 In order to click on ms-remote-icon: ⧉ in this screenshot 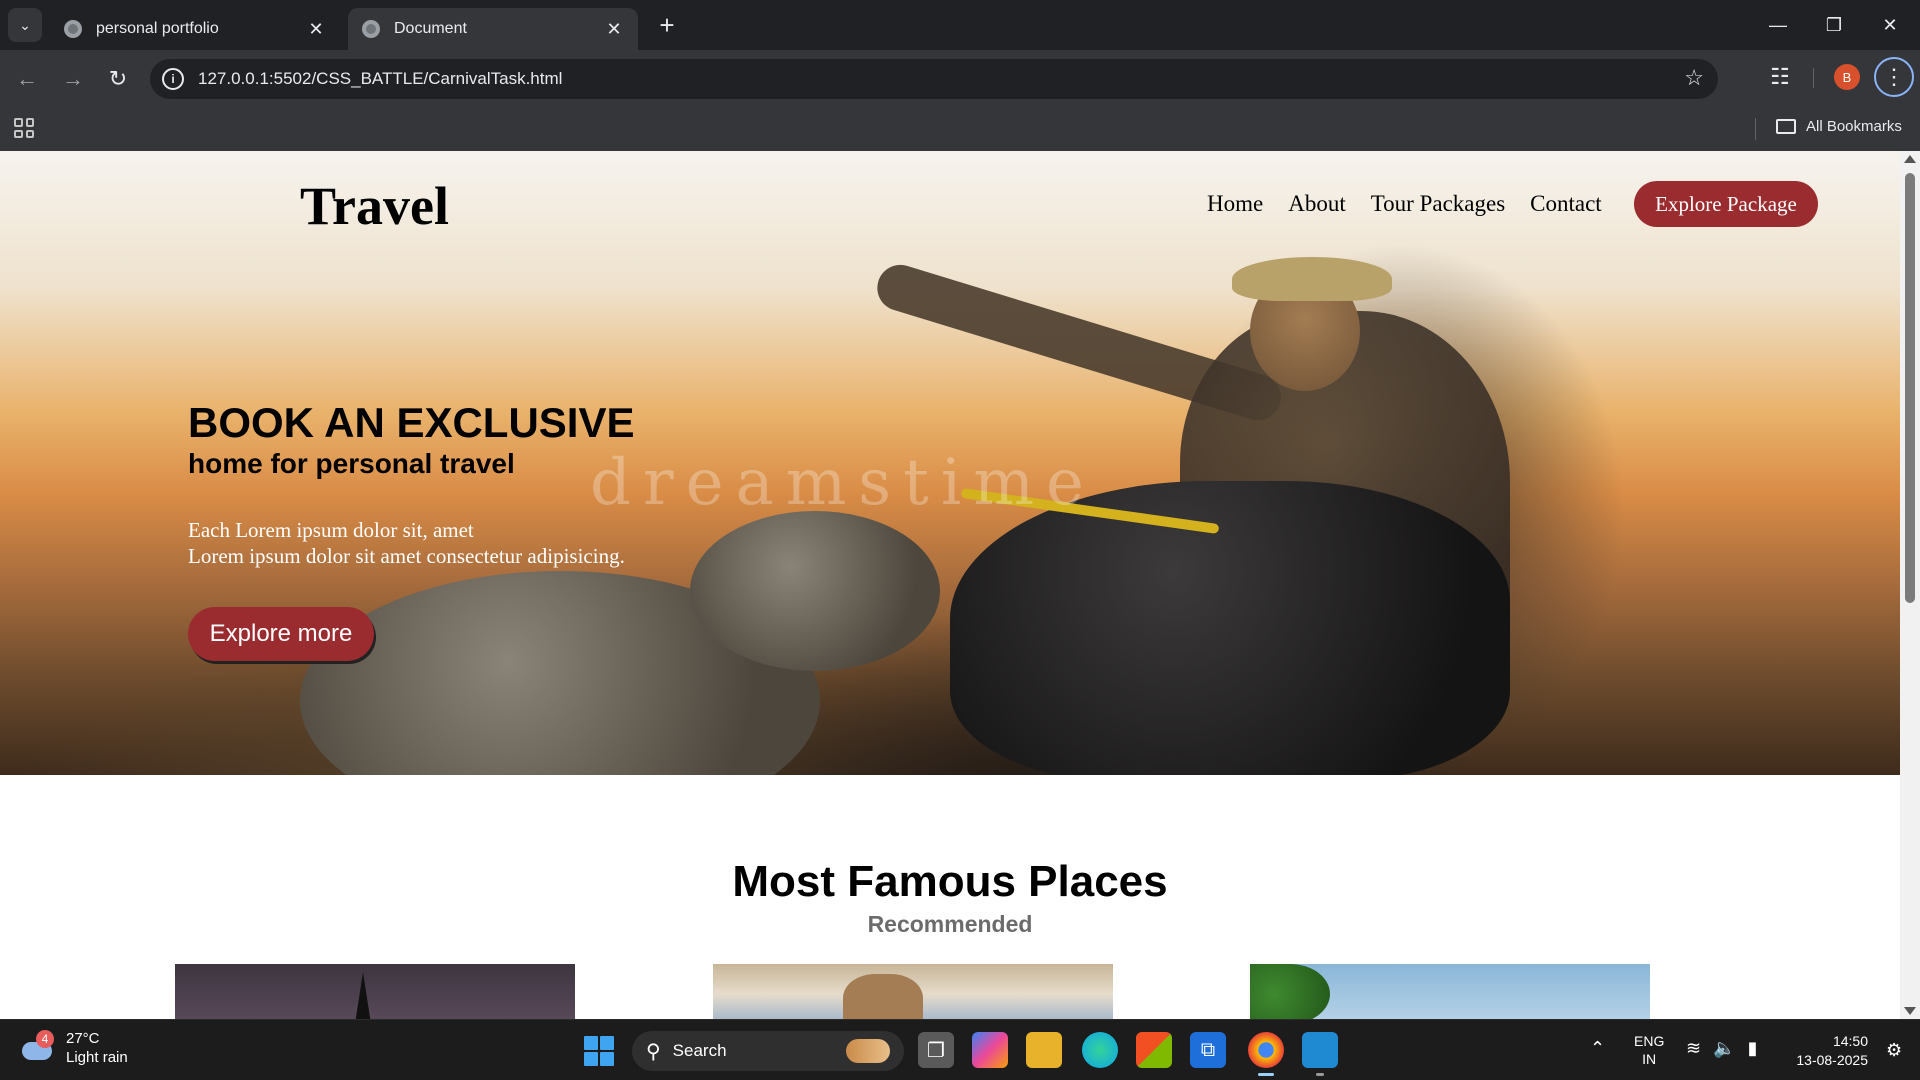, I will do `click(1208, 1050)`.